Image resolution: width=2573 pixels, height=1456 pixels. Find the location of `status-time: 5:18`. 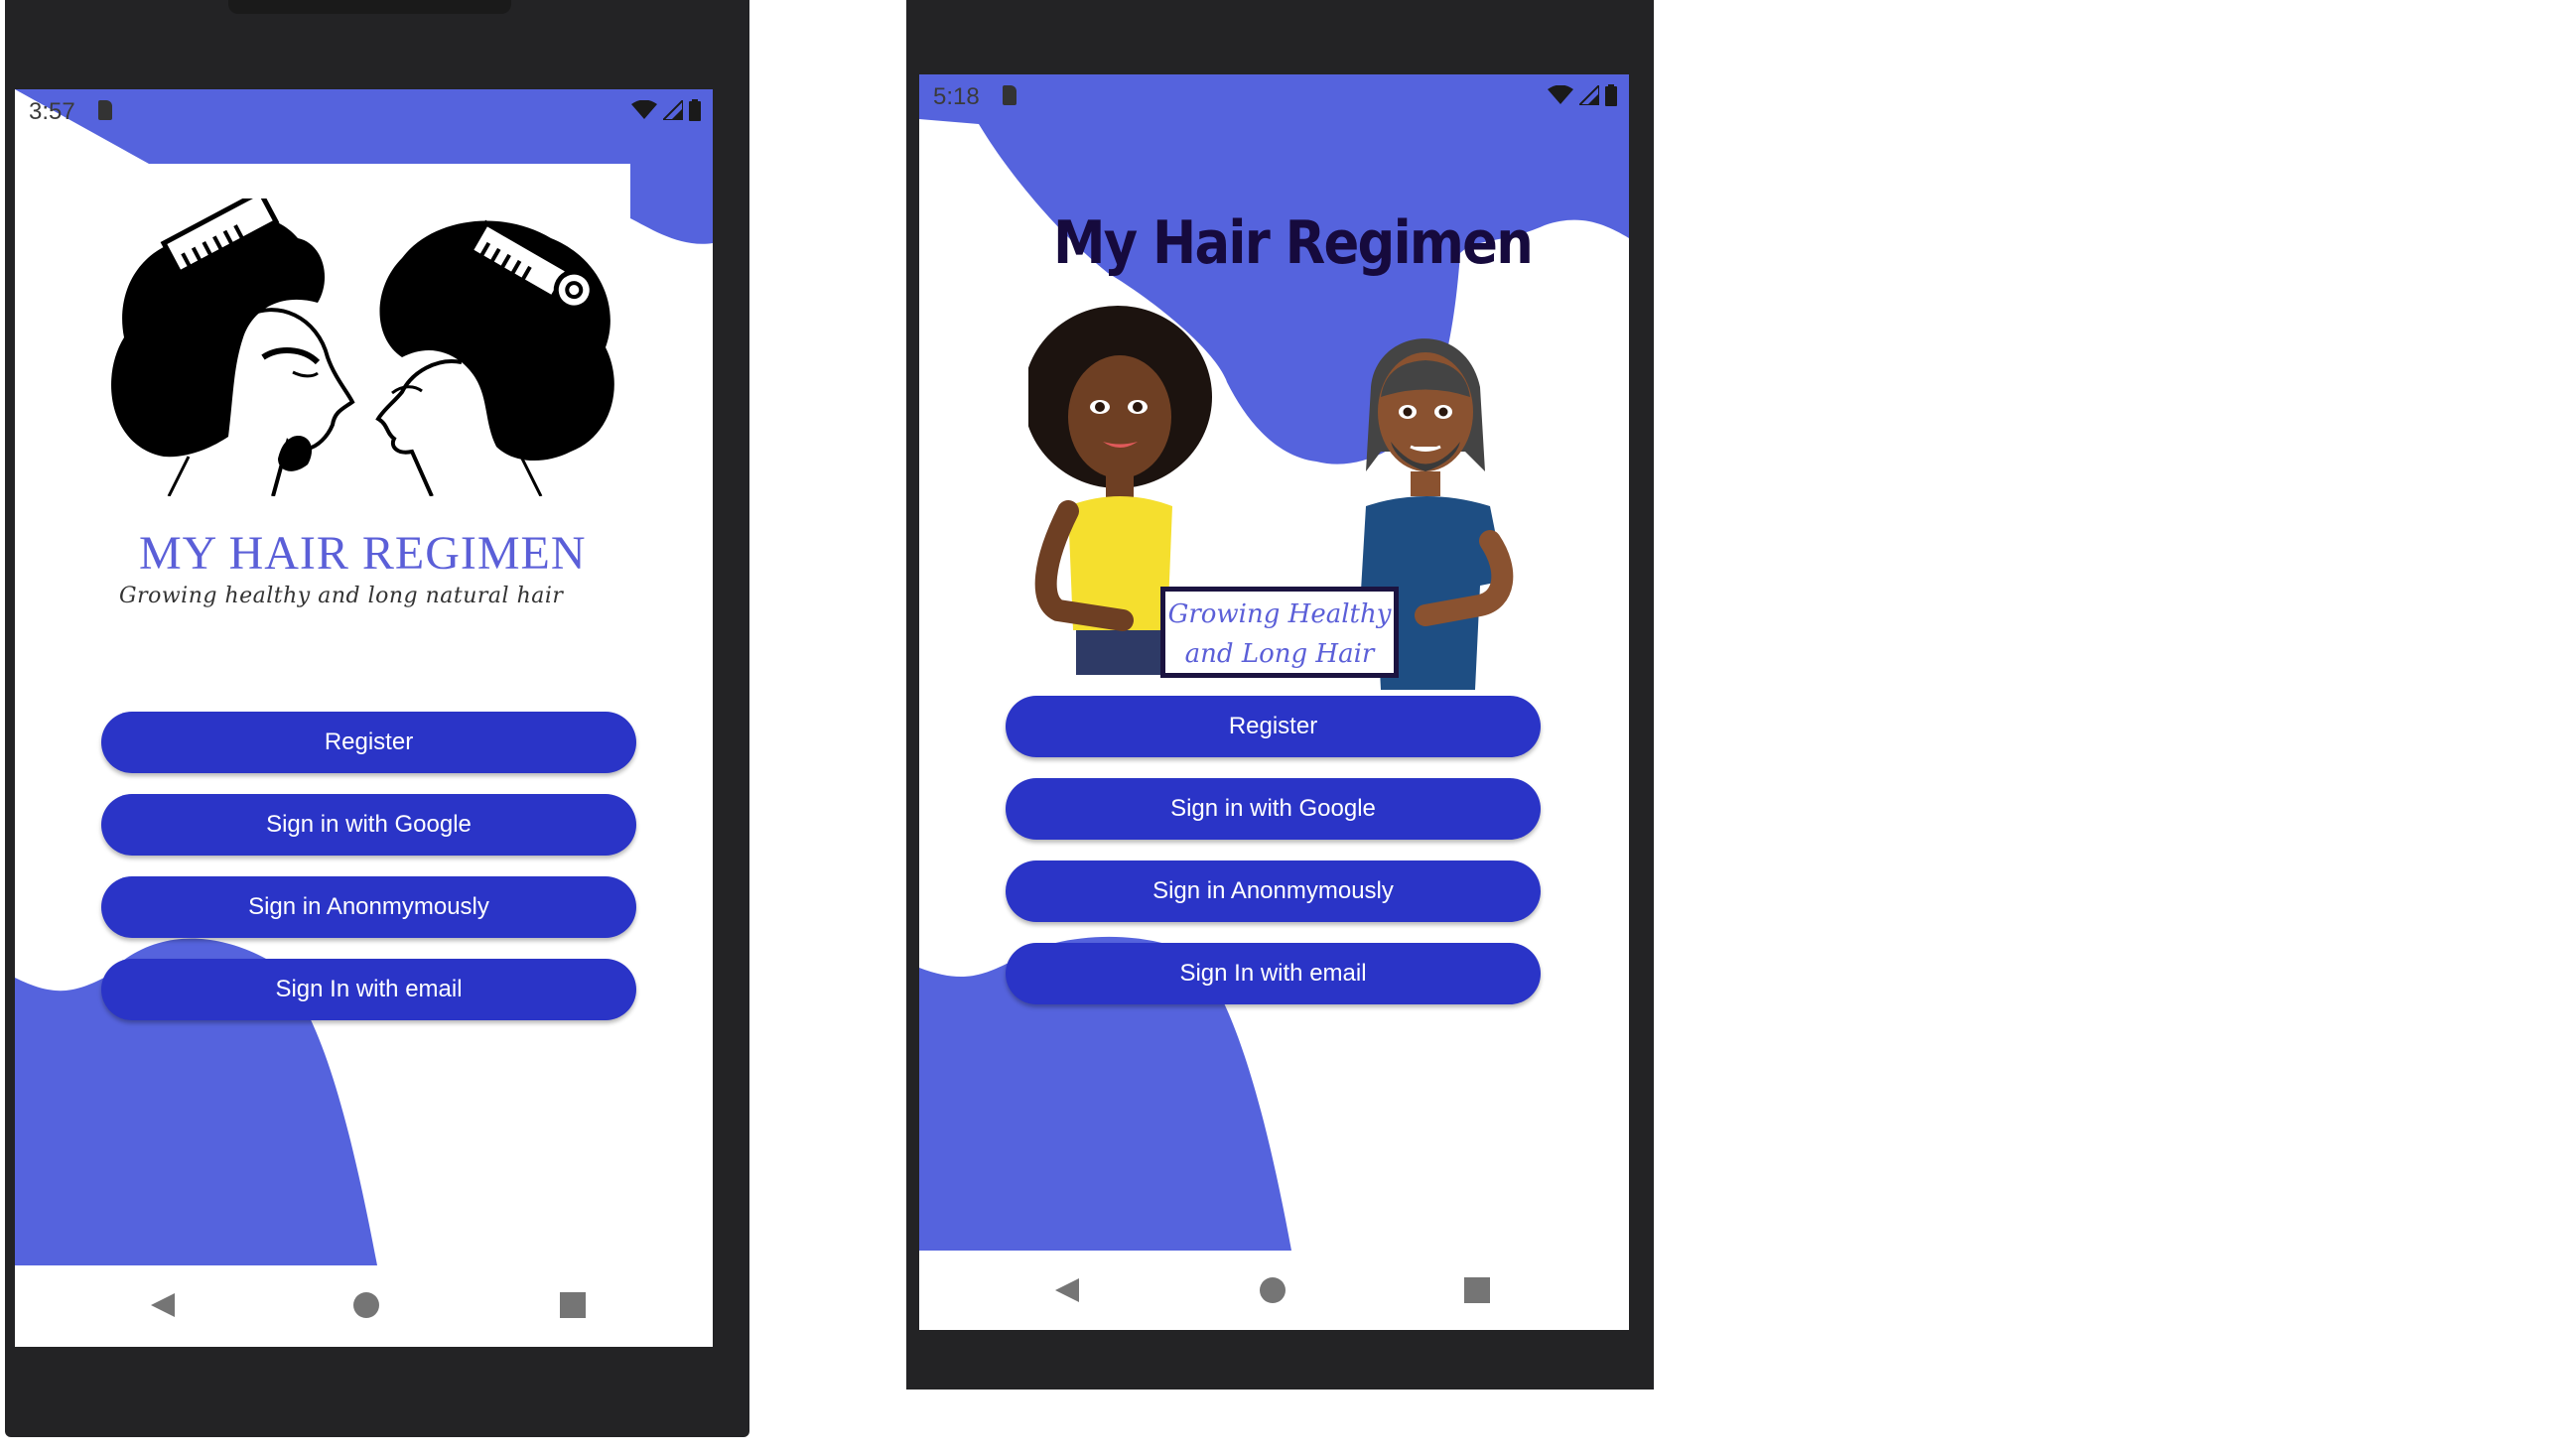

status-time: 5:18 is located at coordinates (957, 96).